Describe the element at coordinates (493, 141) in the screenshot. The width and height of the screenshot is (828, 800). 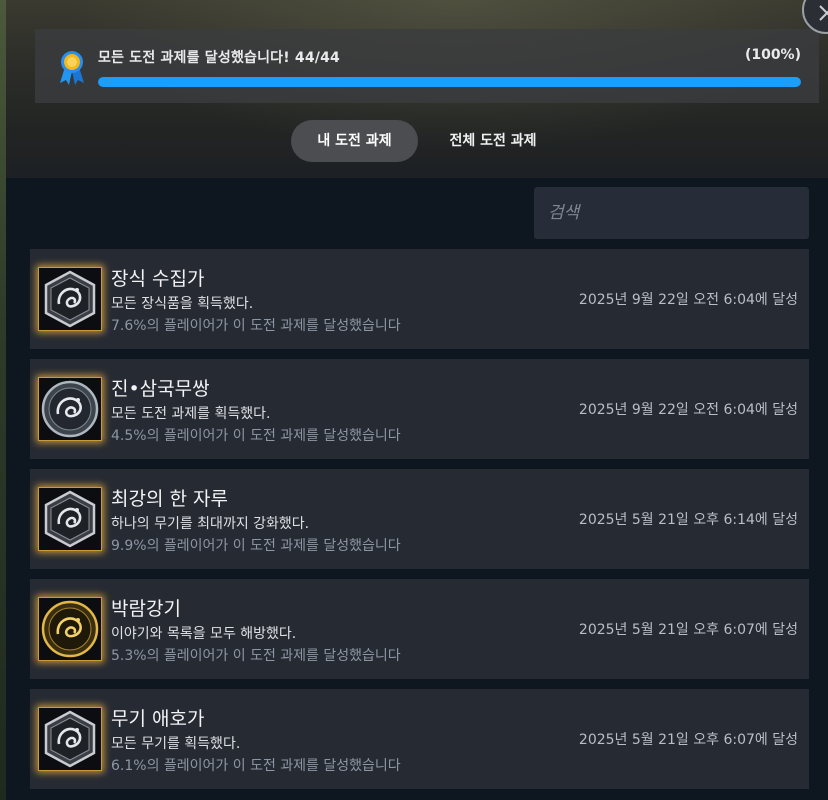
I see `tab-all-achievements: 전체 도전 과제` at that location.